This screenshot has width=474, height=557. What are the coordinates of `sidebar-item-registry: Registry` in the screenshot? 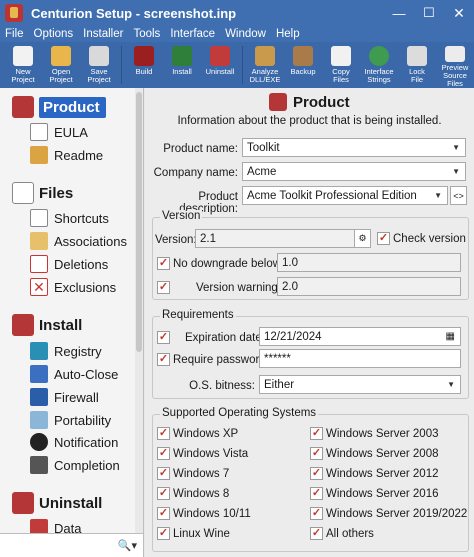 It's located at (66, 351).